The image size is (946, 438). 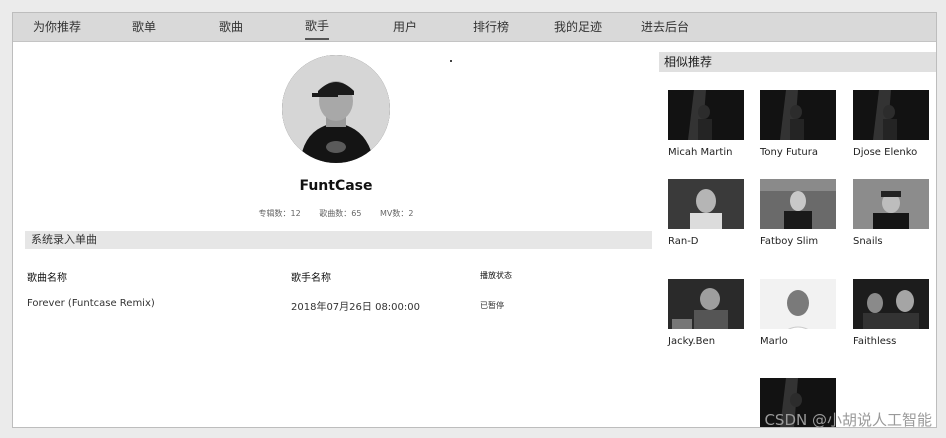 I want to click on artist-name: FuntCase, so click(x=336, y=186).